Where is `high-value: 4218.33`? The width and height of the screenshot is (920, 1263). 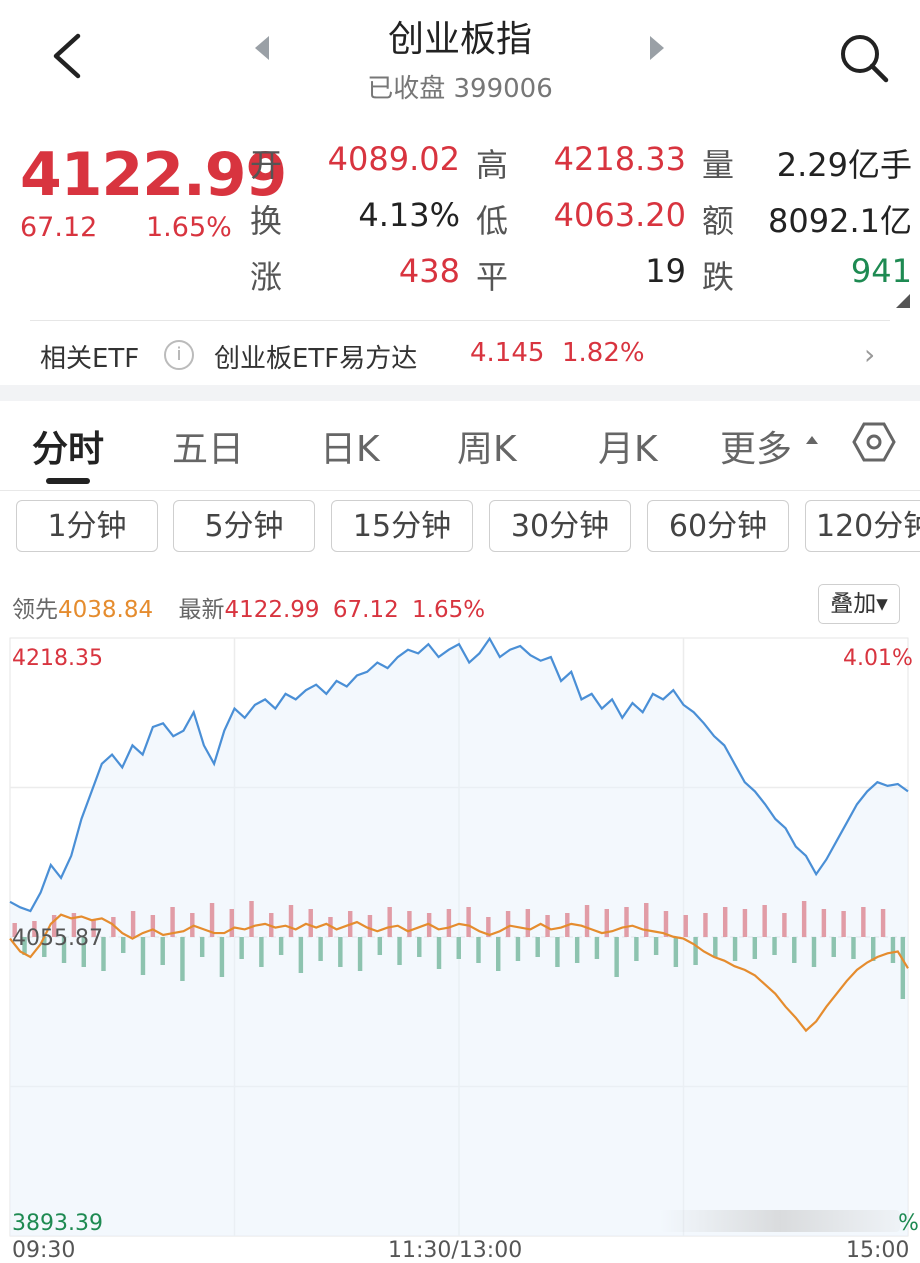
high-value: 4218.33 is located at coordinates (619, 159).